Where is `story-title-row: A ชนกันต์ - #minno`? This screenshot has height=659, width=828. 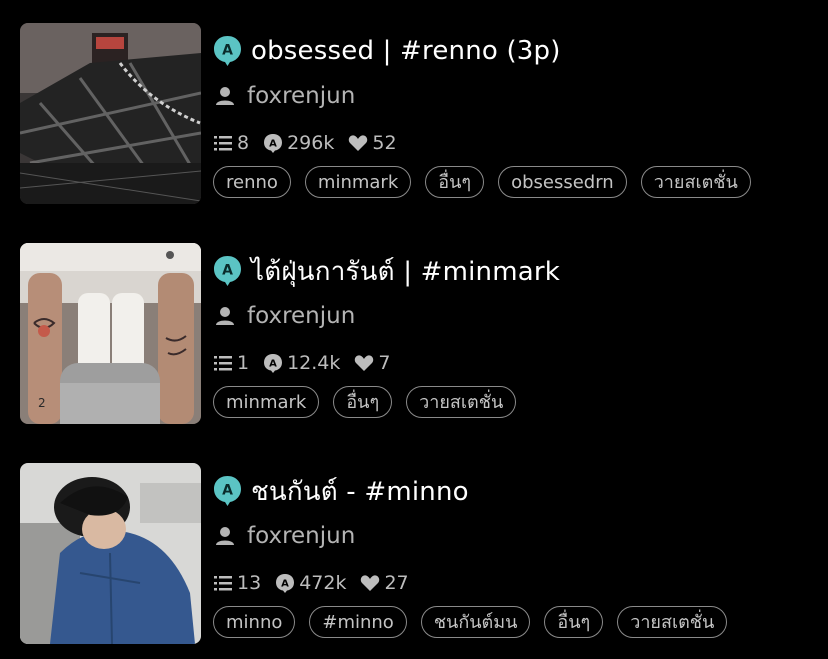 story-title-row: A ชนกันต์ - #minno is located at coordinates (341, 491).